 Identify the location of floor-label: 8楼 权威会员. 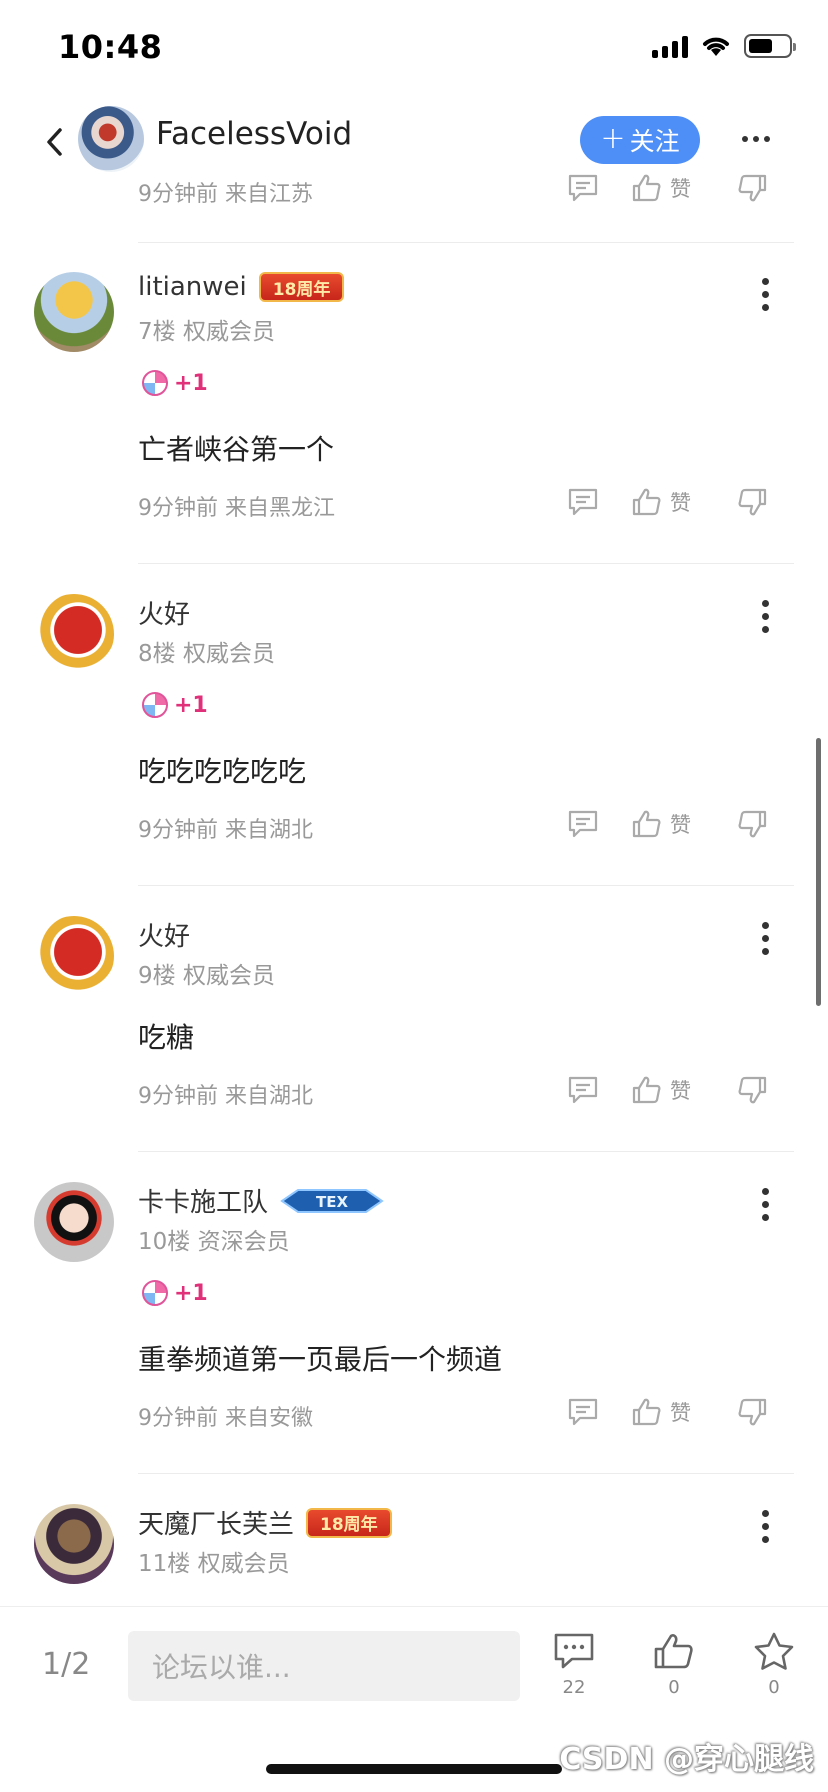
(206, 654).